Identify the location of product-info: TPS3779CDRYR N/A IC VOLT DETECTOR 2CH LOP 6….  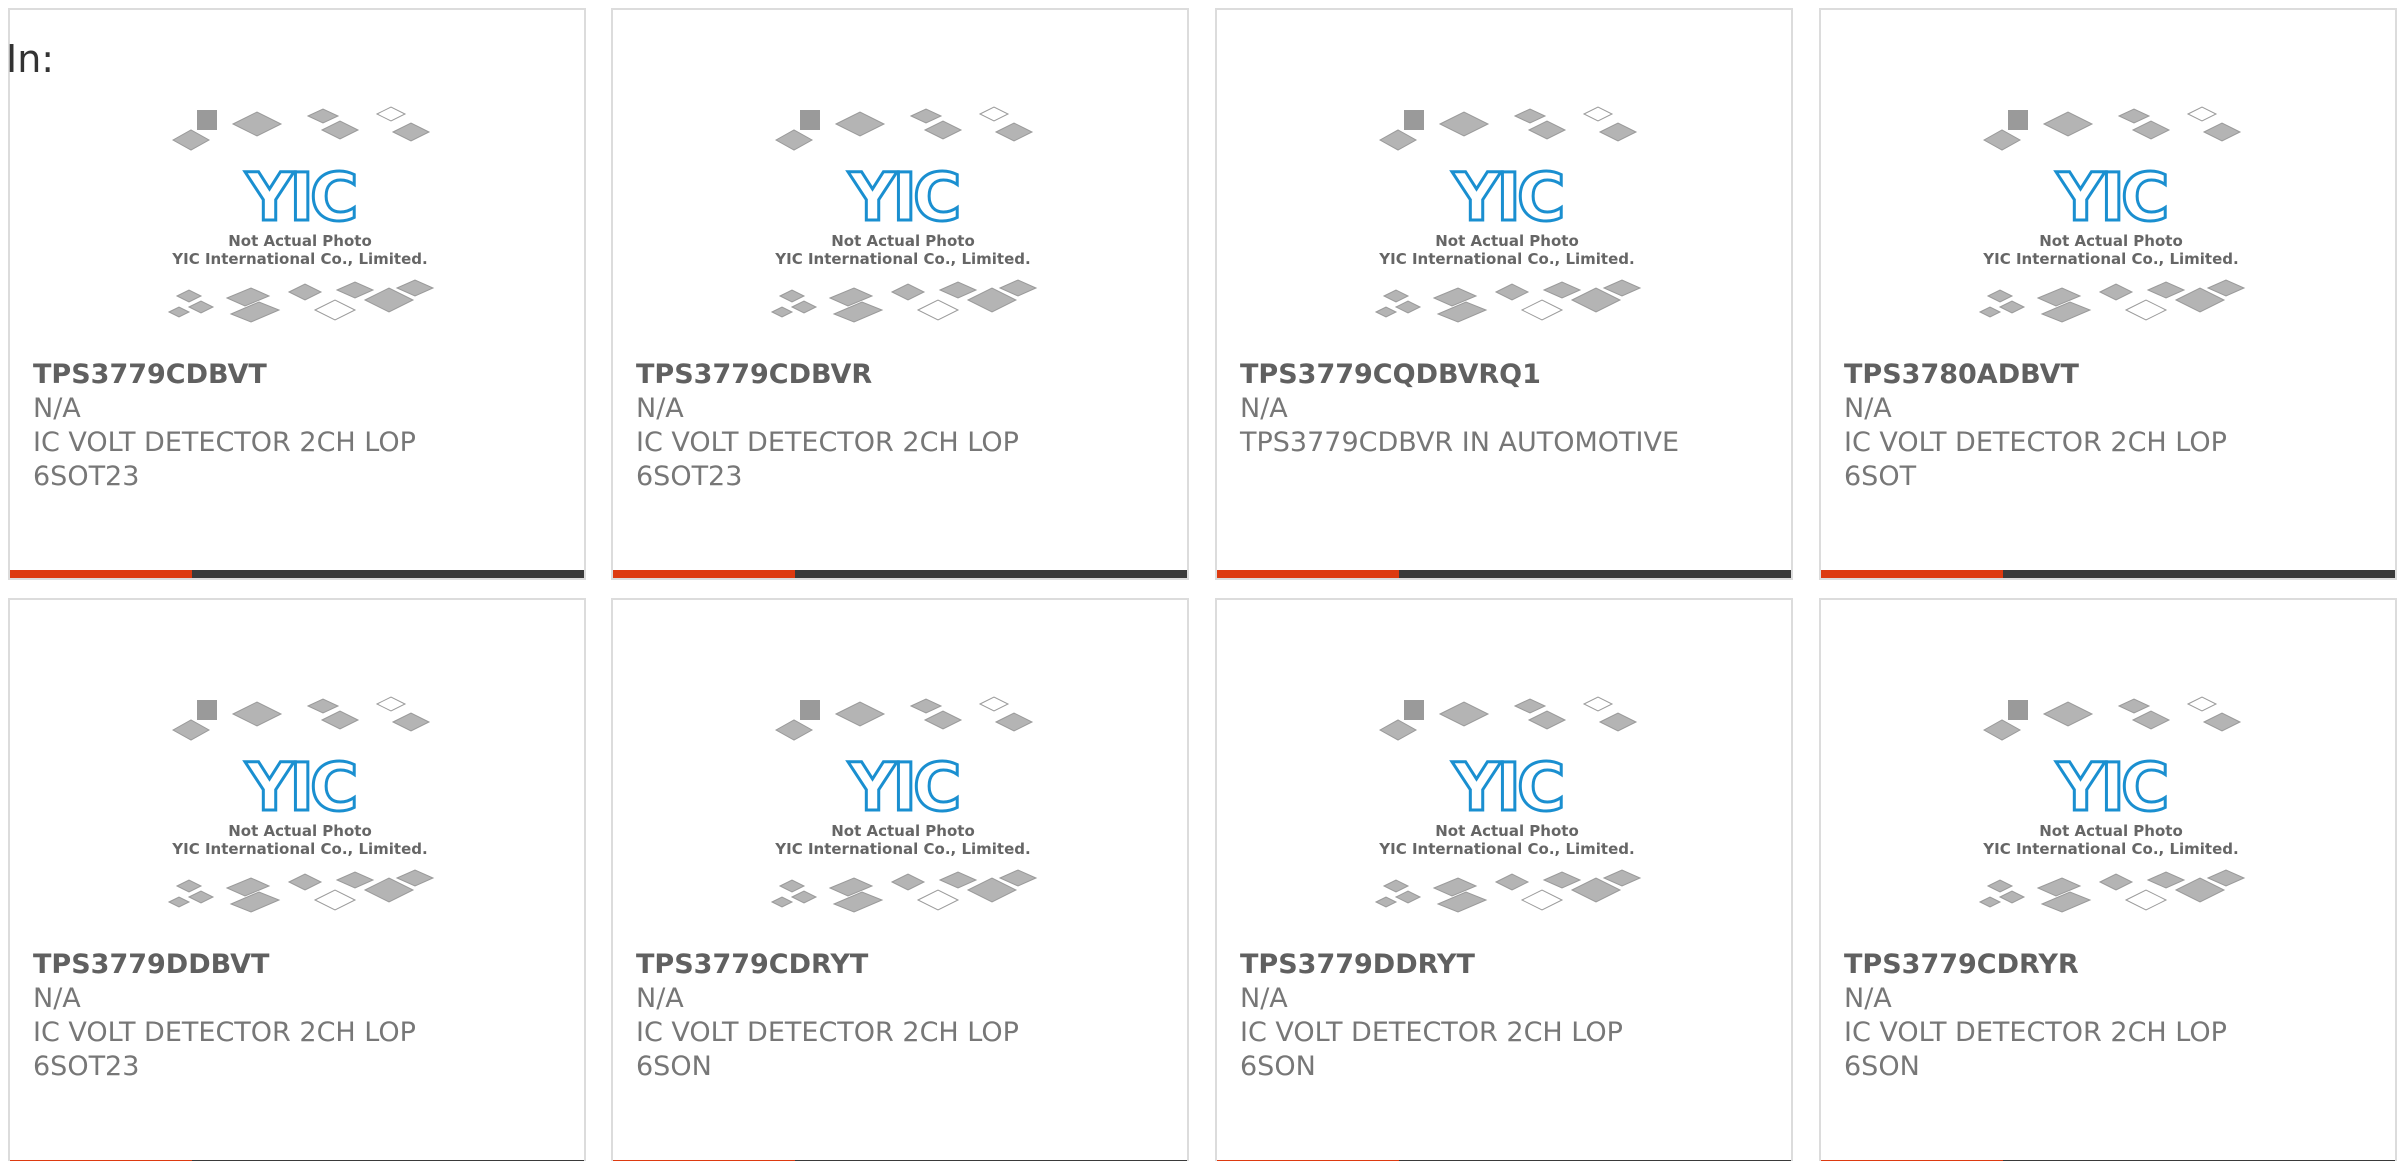
(2104, 1016).